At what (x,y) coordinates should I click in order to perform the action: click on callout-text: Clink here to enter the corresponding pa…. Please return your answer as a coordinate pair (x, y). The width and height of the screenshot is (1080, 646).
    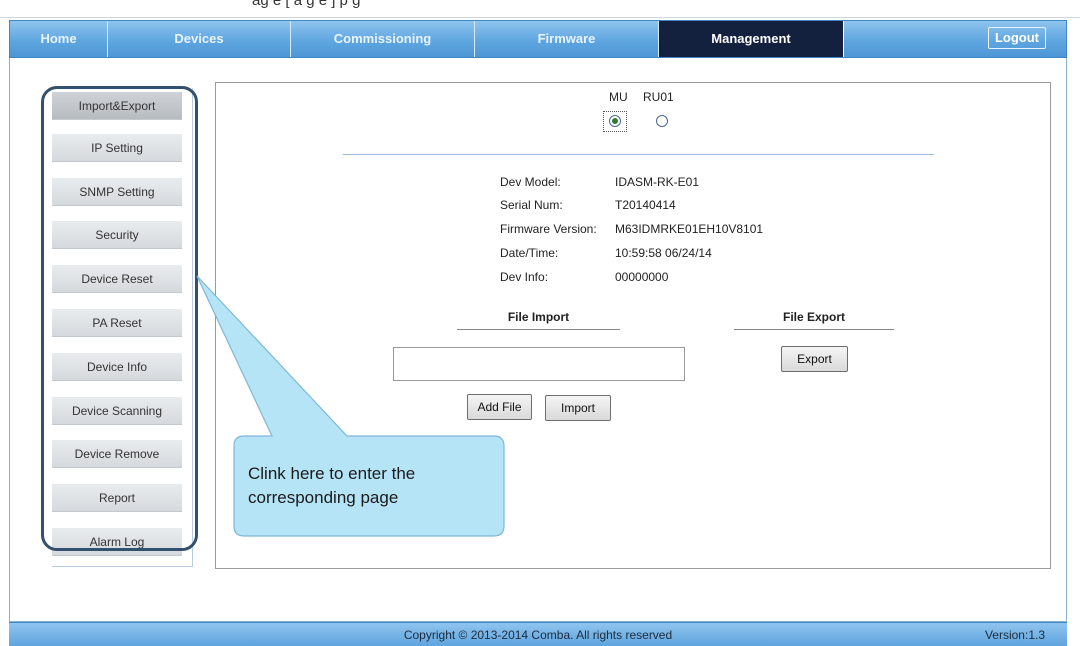
    Looking at the image, I should click on (373, 486).